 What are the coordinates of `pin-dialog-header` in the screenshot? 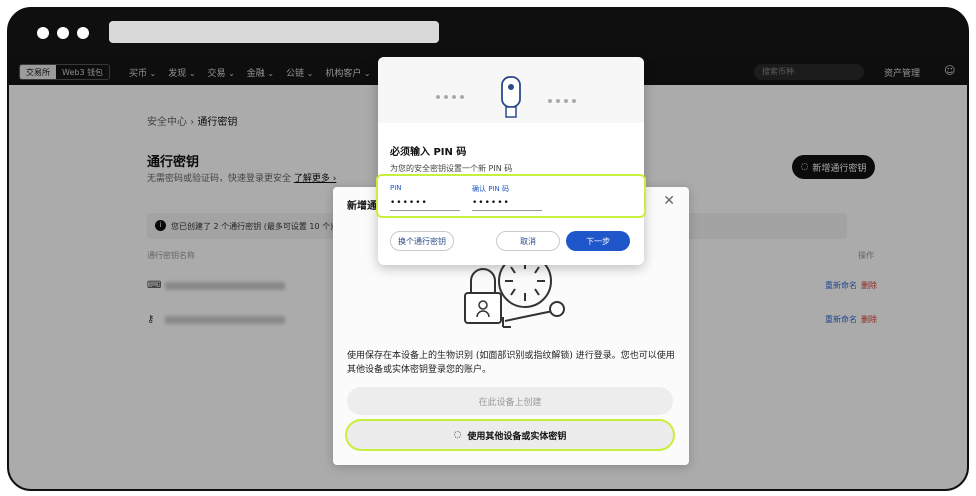 It's located at (511, 90).